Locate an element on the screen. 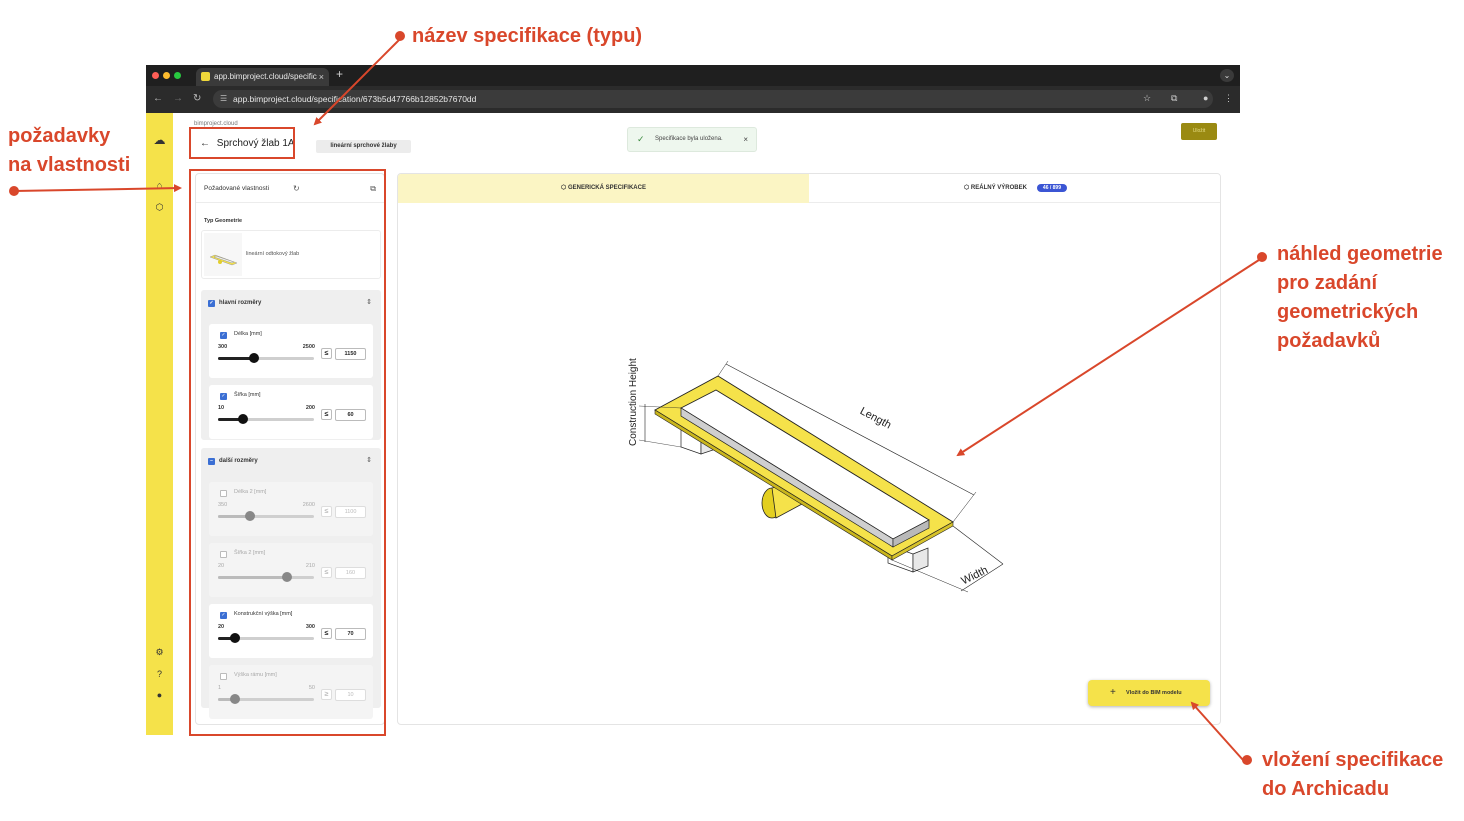 The height and width of the screenshot is (821, 1464). geometry-preview: Length Width Construction Height is located at coordinates (816, 475).